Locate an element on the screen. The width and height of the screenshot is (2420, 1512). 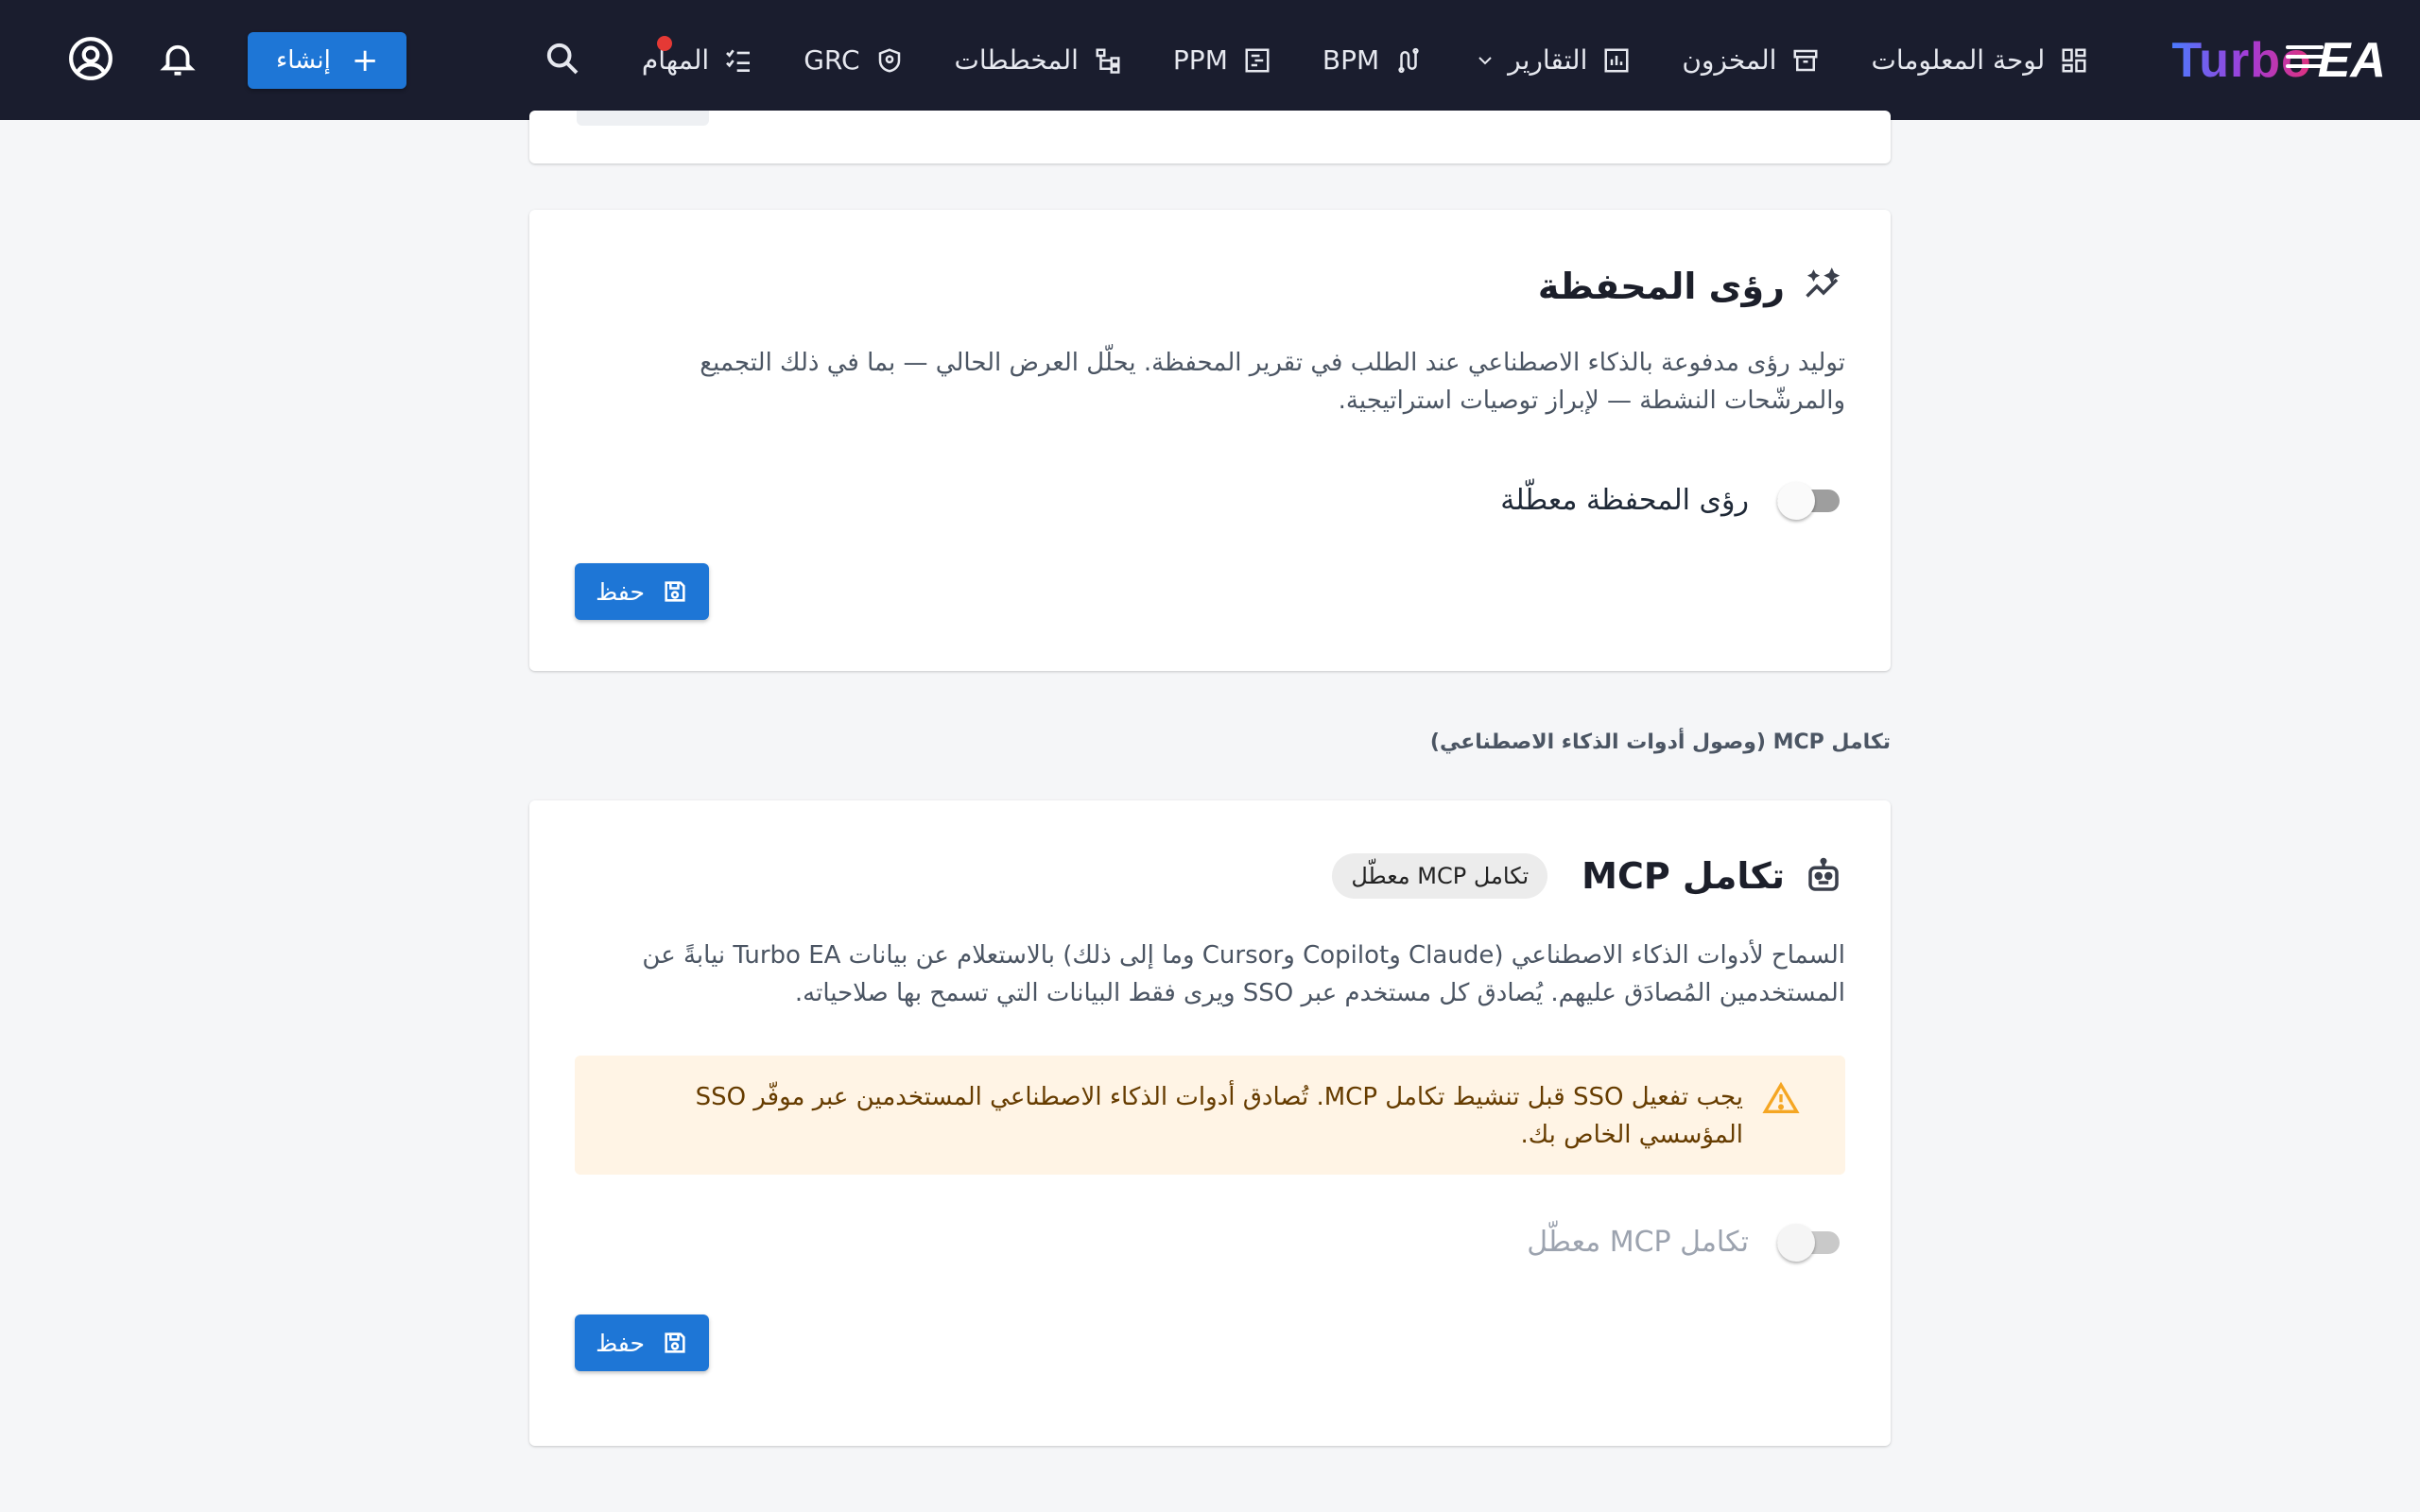
portfolio-insights-save-button: حفظ is located at coordinates (642, 591).